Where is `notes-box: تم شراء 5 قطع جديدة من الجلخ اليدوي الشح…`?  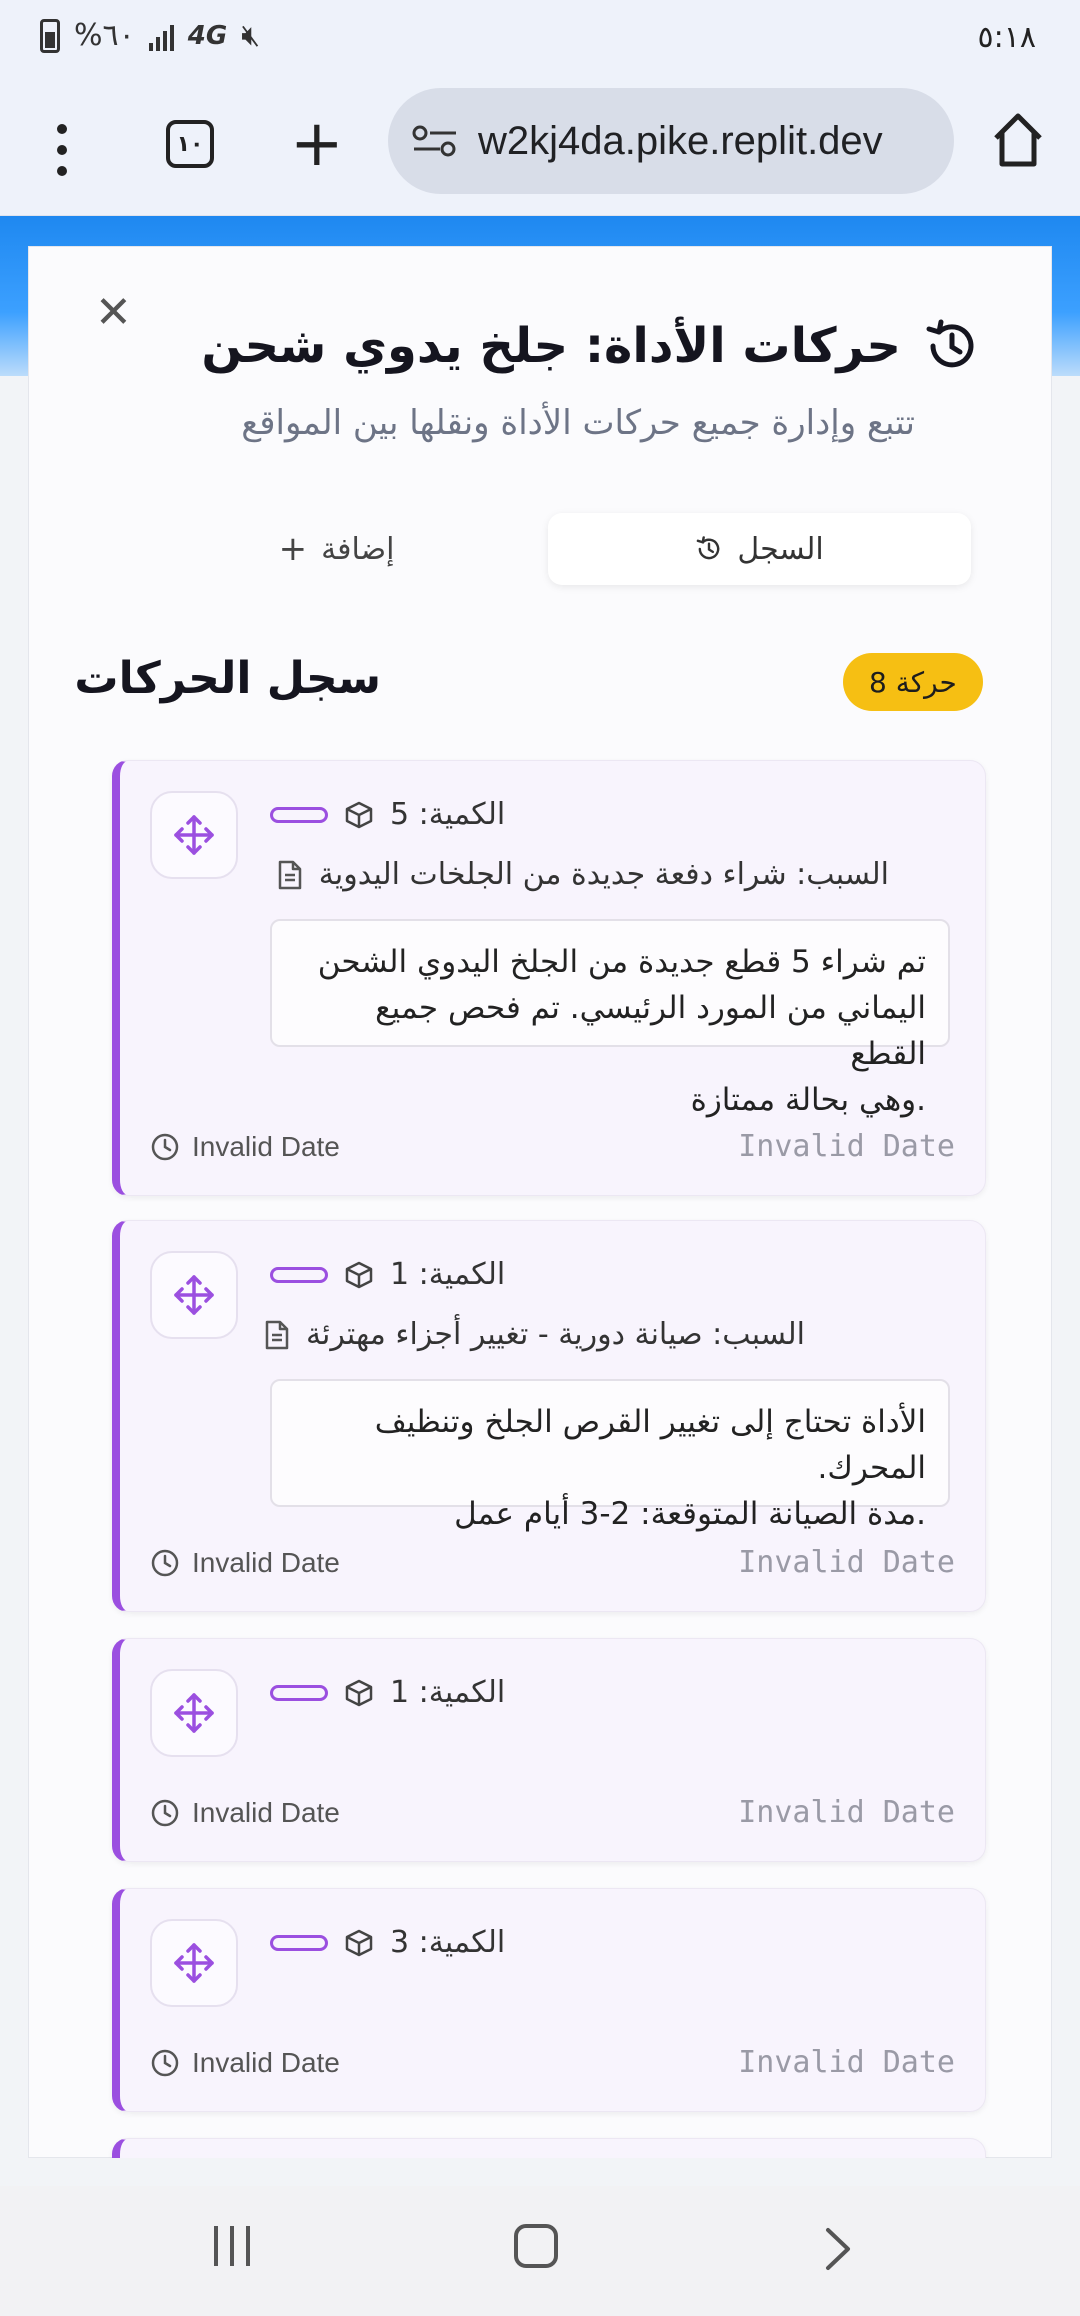
notes-box: تم شراء 5 قطع جديدة من الجلخ اليدوي الشح… is located at coordinates (610, 1018).